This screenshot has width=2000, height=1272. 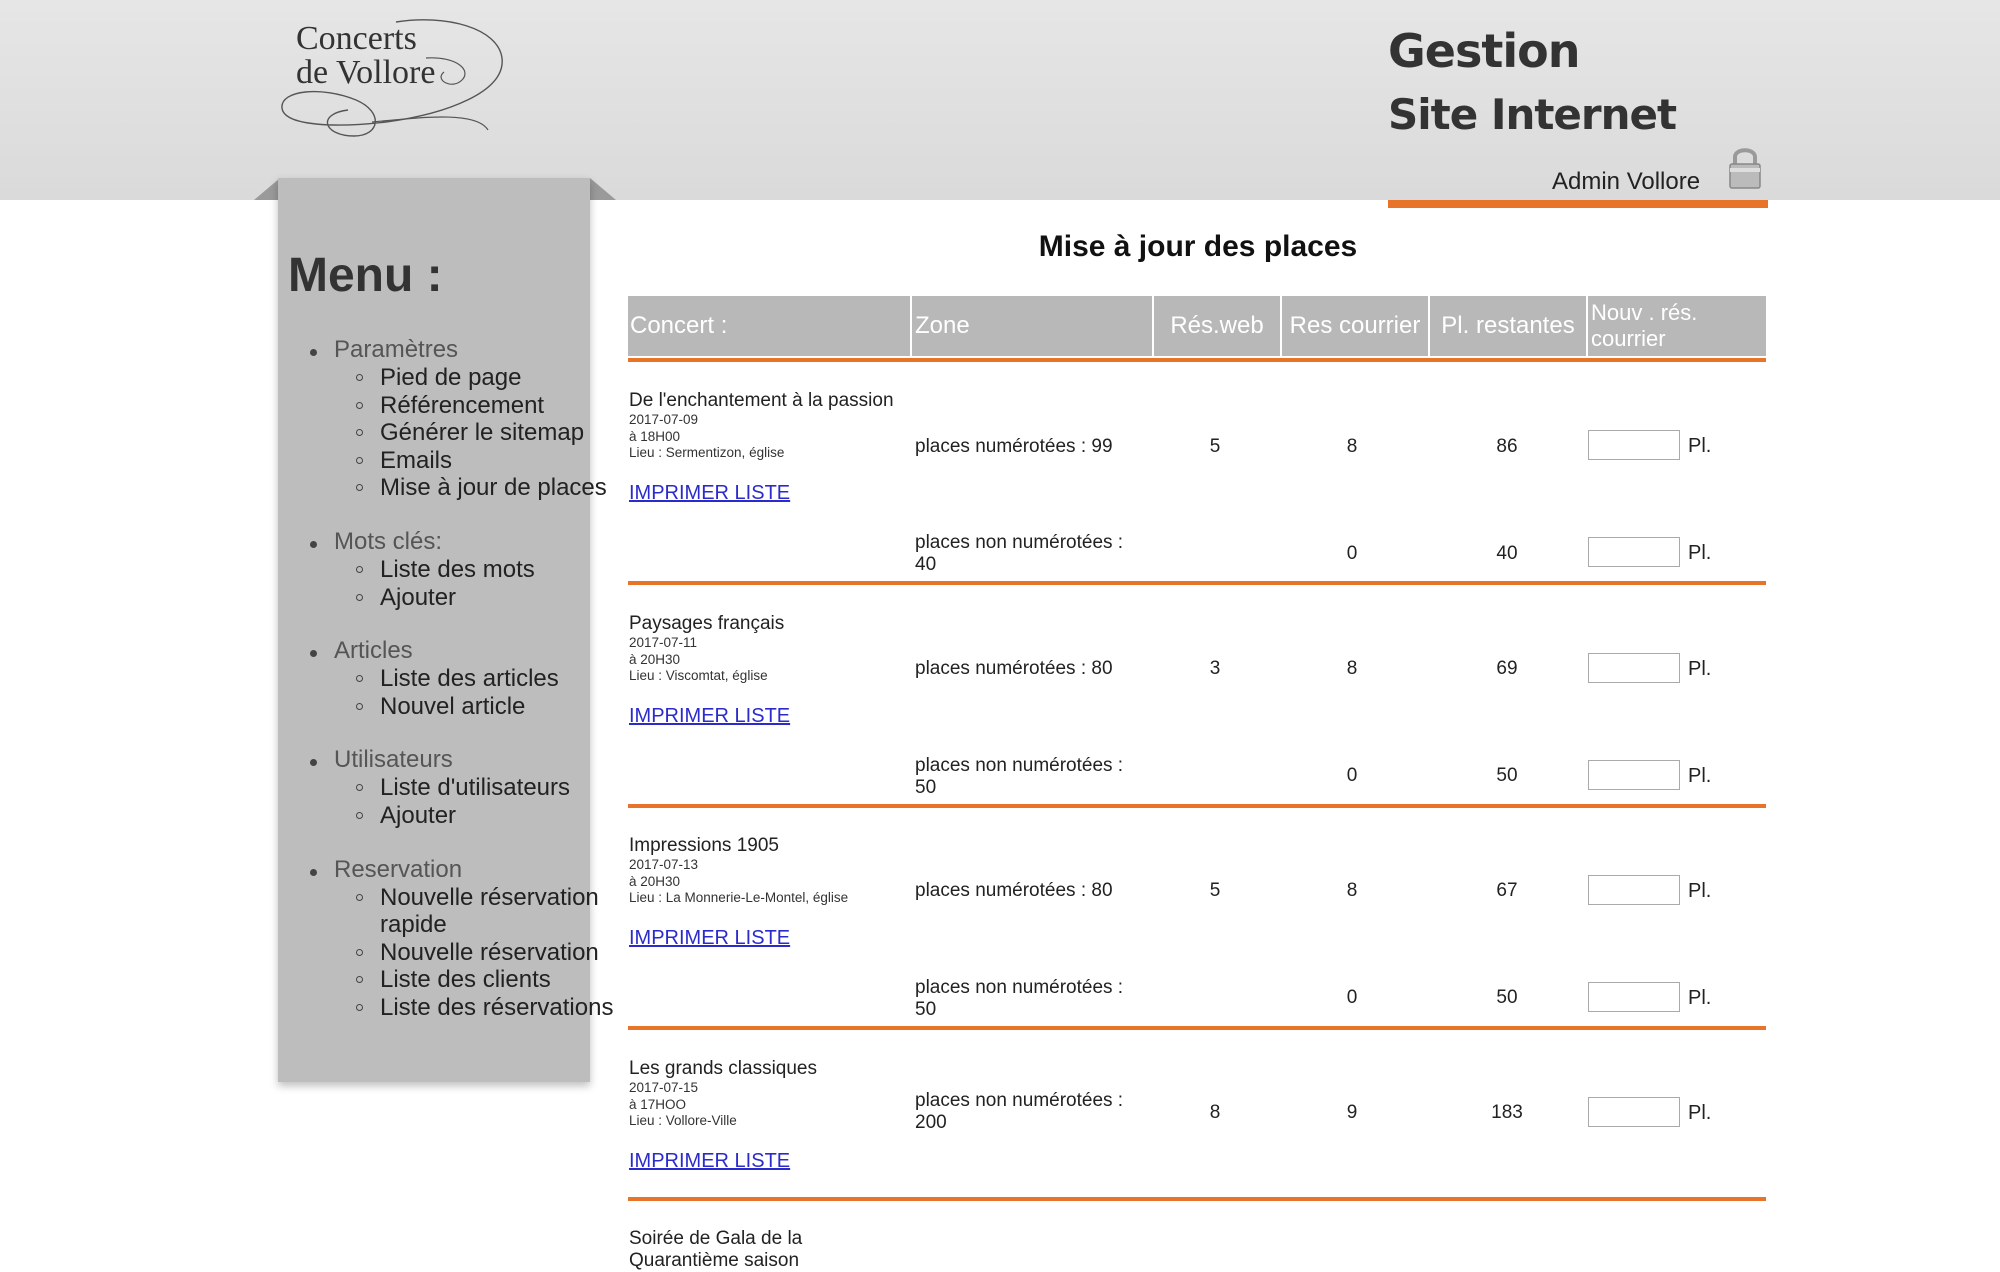 I want to click on menu-item-nouvelle-reservation-rapide: Nouvelle réservation rapide, so click(x=481, y=911).